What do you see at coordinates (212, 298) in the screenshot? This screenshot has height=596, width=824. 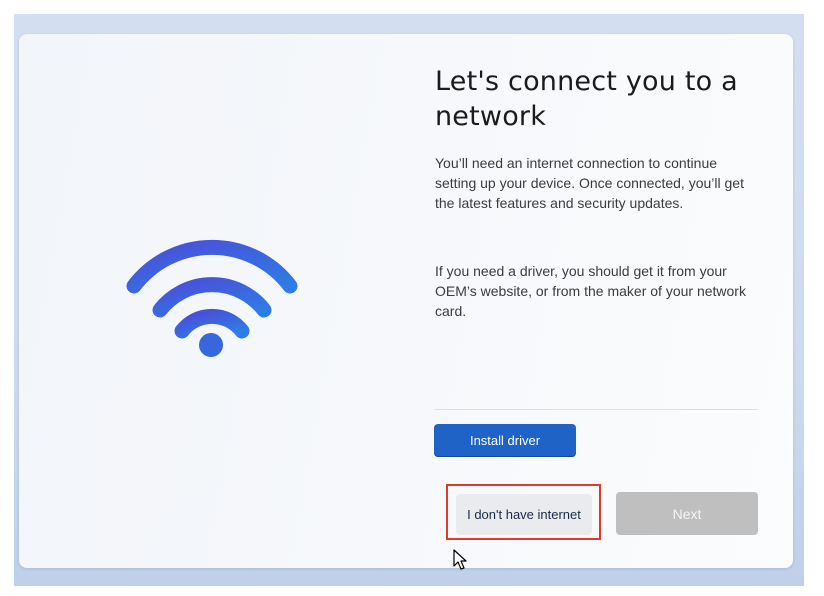 I see `wifi-icon` at bounding box center [212, 298].